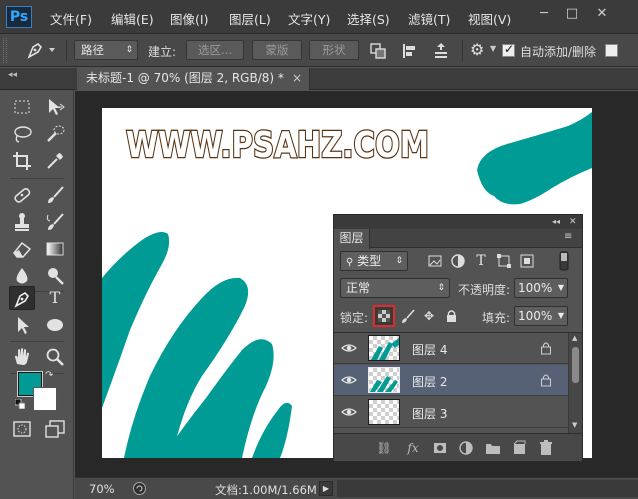 The height and width of the screenshot is (499, 638). What do you see at coordinates (451, 380) in the screenshot?
I see `layer-row-2: 图层 2` at bounding box center [451, 380].